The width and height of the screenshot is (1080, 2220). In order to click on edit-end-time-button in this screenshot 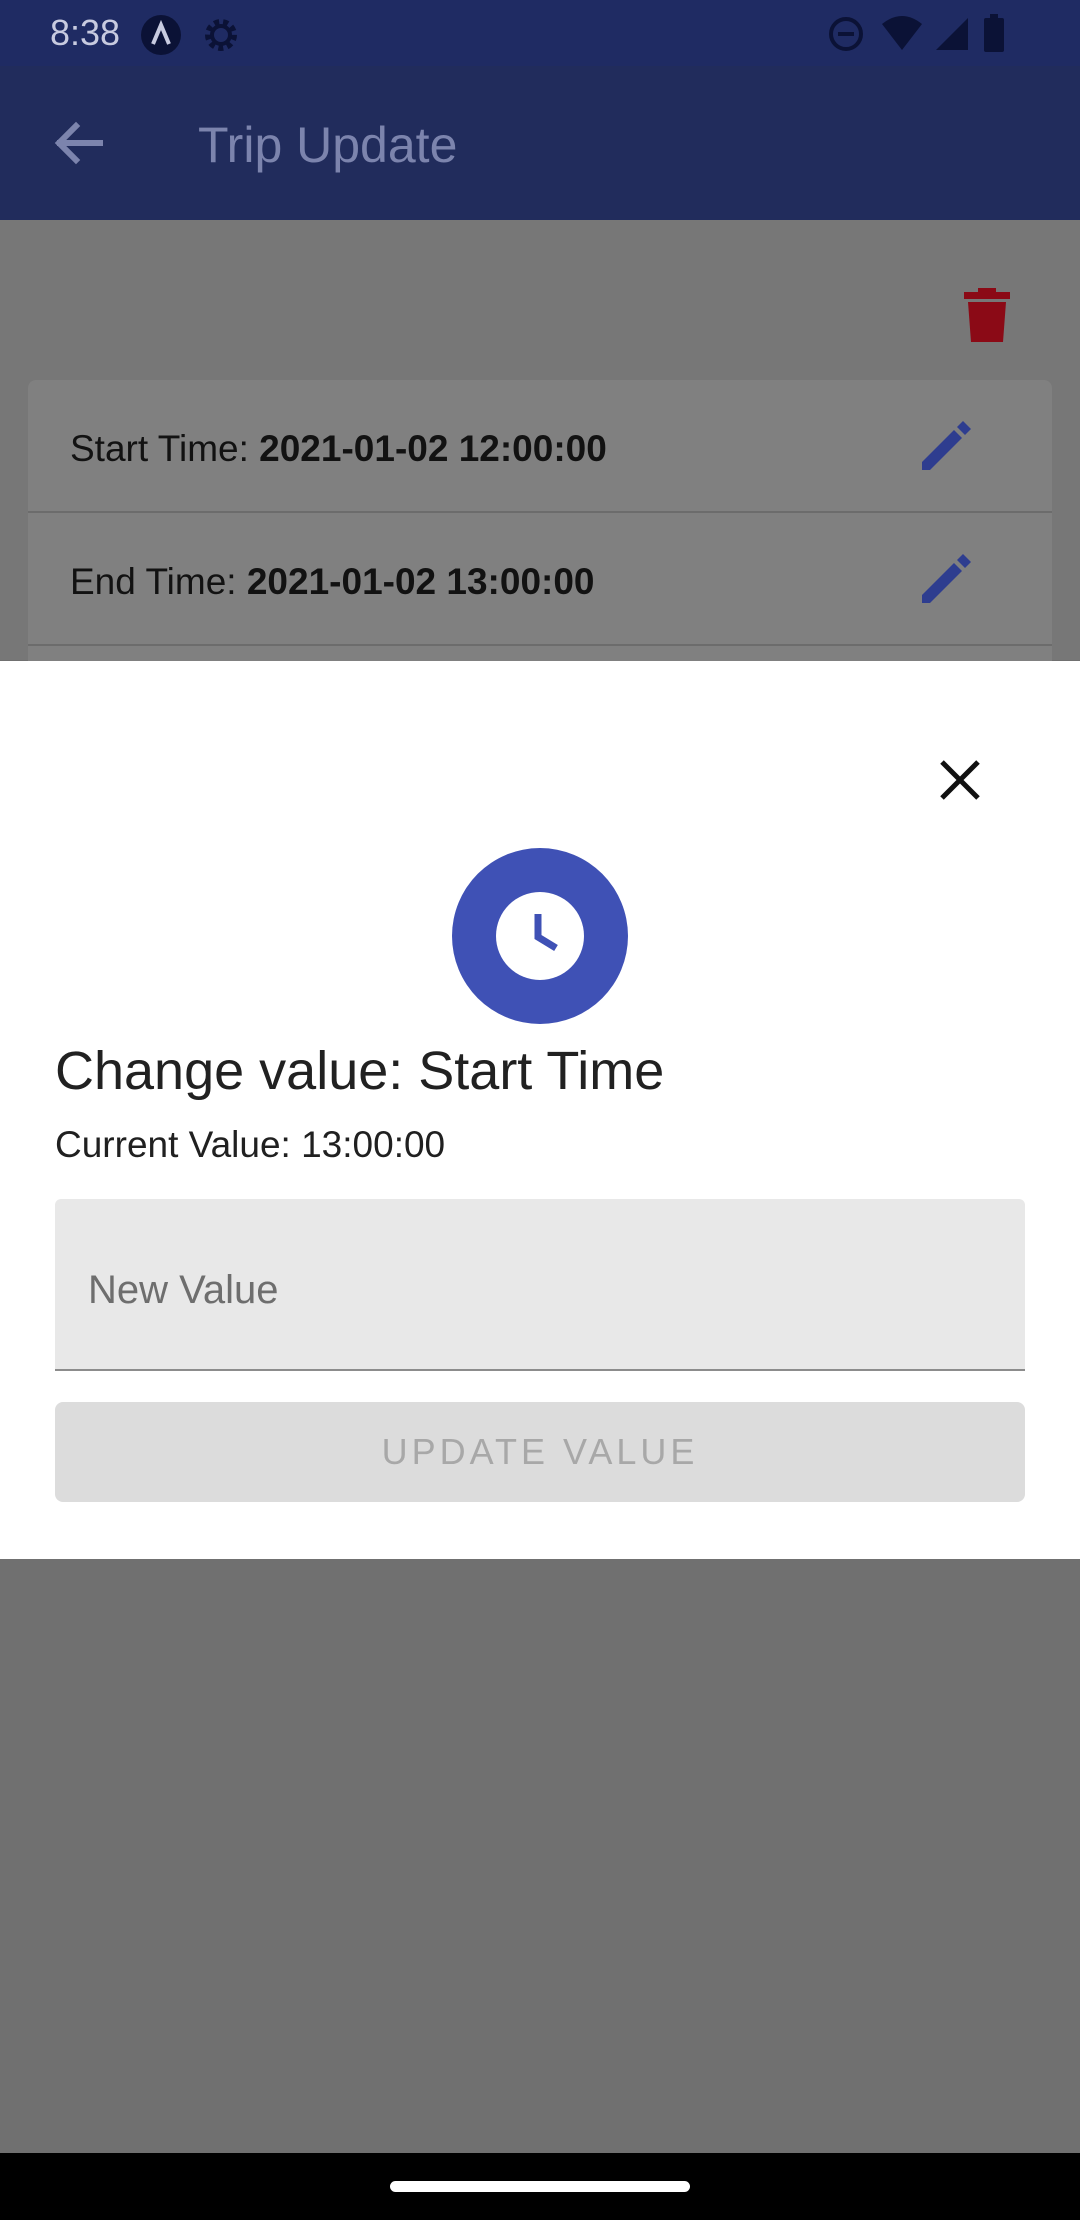, I will do `click(945, 580)`.